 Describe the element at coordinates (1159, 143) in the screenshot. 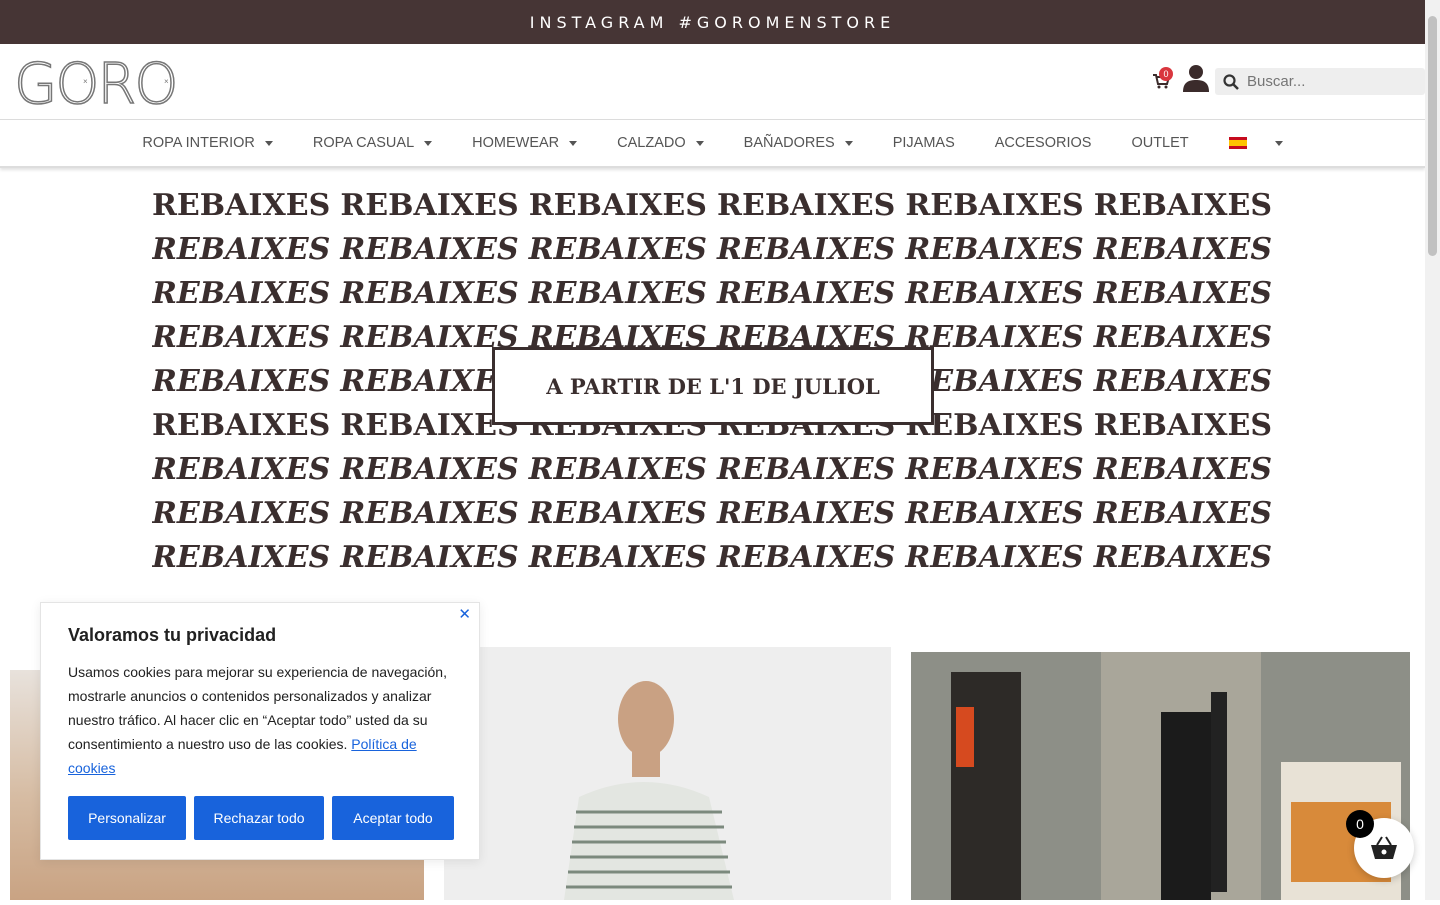

I see `nav-outlet: OUTLET` at that location.